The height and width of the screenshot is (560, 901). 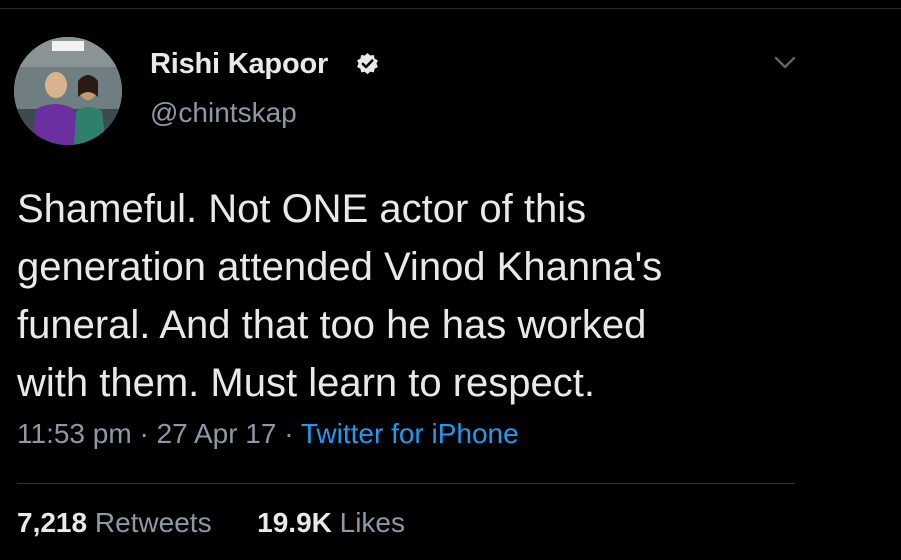 I want to click on retweets-stat: 7,218 Retweets, so click(x=118, y=522).